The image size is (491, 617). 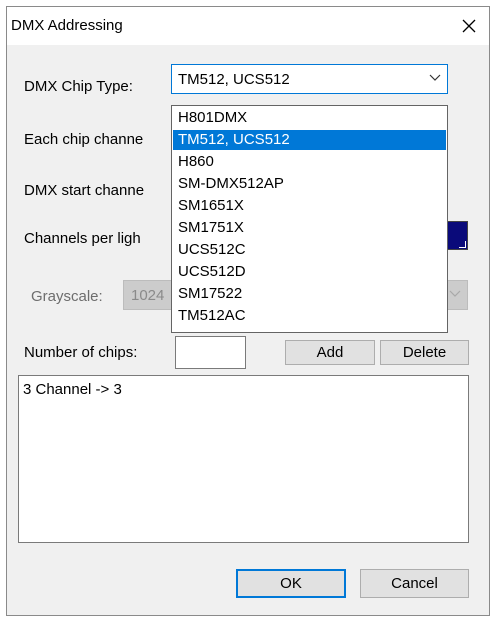 I want to click on dropdown-option: H860, so click(x=309, y=162).